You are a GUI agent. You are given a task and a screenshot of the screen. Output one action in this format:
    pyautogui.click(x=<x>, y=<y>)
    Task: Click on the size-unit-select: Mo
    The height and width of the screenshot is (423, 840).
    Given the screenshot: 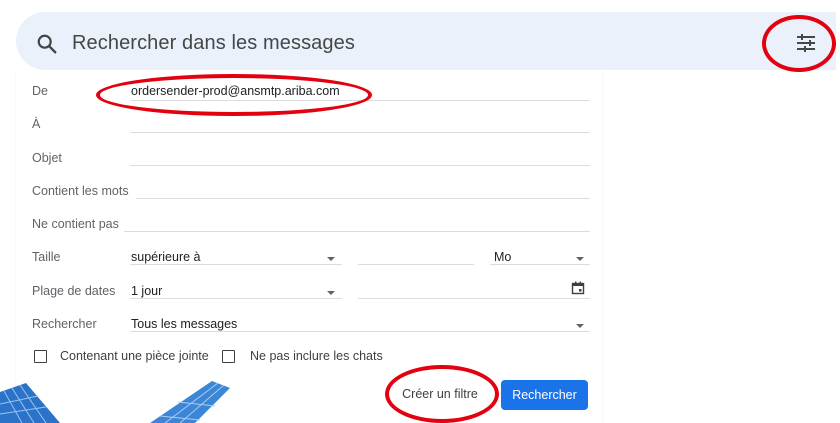 What is the action you would take?
    pyautogui.click(x=502, y=257)
    